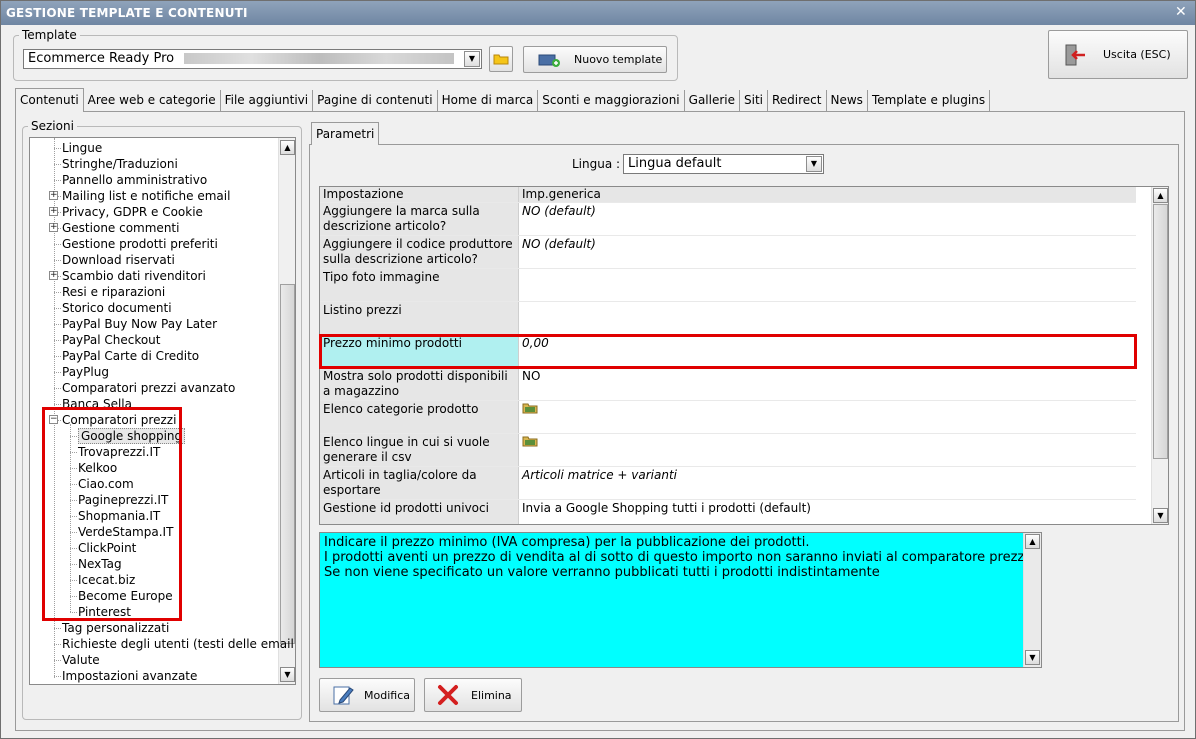 The image size is (1196, 739). I want to click on tree-item: Kelkoo, so click(97, 468).